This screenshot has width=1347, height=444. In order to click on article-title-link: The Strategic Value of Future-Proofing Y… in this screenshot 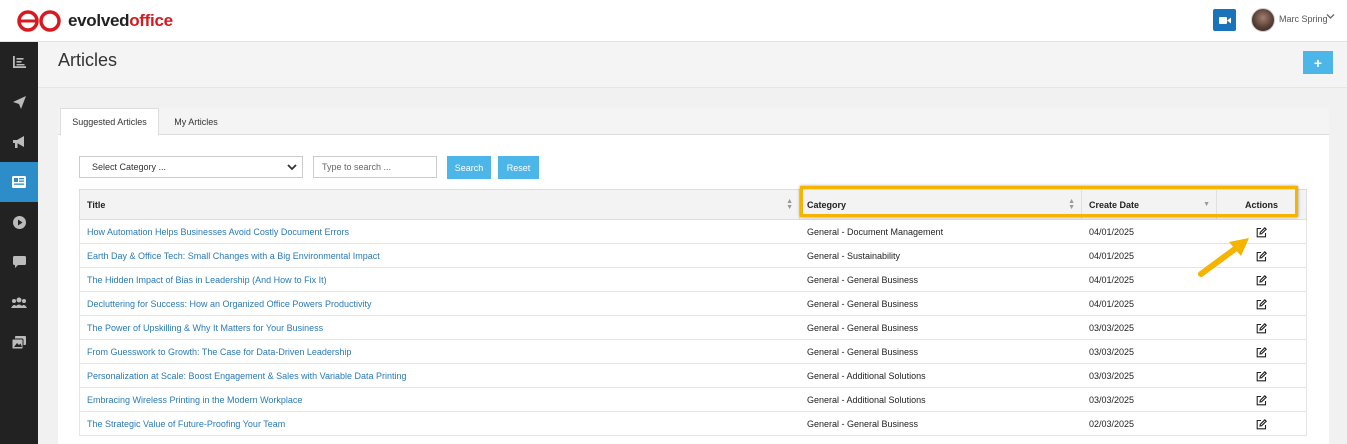, I will do `click(440, 424)`.